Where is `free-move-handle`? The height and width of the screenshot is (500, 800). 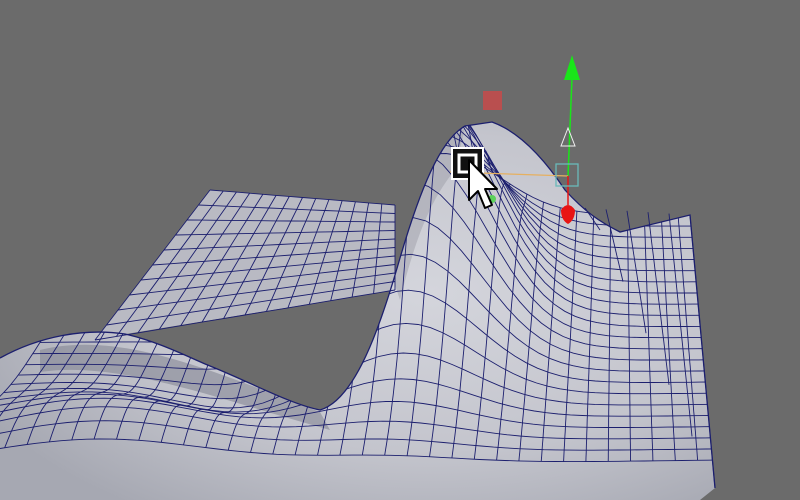 free-move-handle is located at coordinates (492, 100).